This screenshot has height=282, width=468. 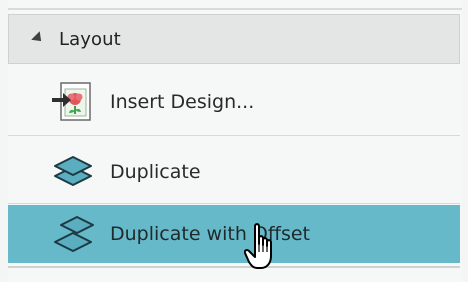 What do you see at coordinates (38, 38) in the screenshot?
I see `collapse-caret-icon` at bounding box center [38, 38].